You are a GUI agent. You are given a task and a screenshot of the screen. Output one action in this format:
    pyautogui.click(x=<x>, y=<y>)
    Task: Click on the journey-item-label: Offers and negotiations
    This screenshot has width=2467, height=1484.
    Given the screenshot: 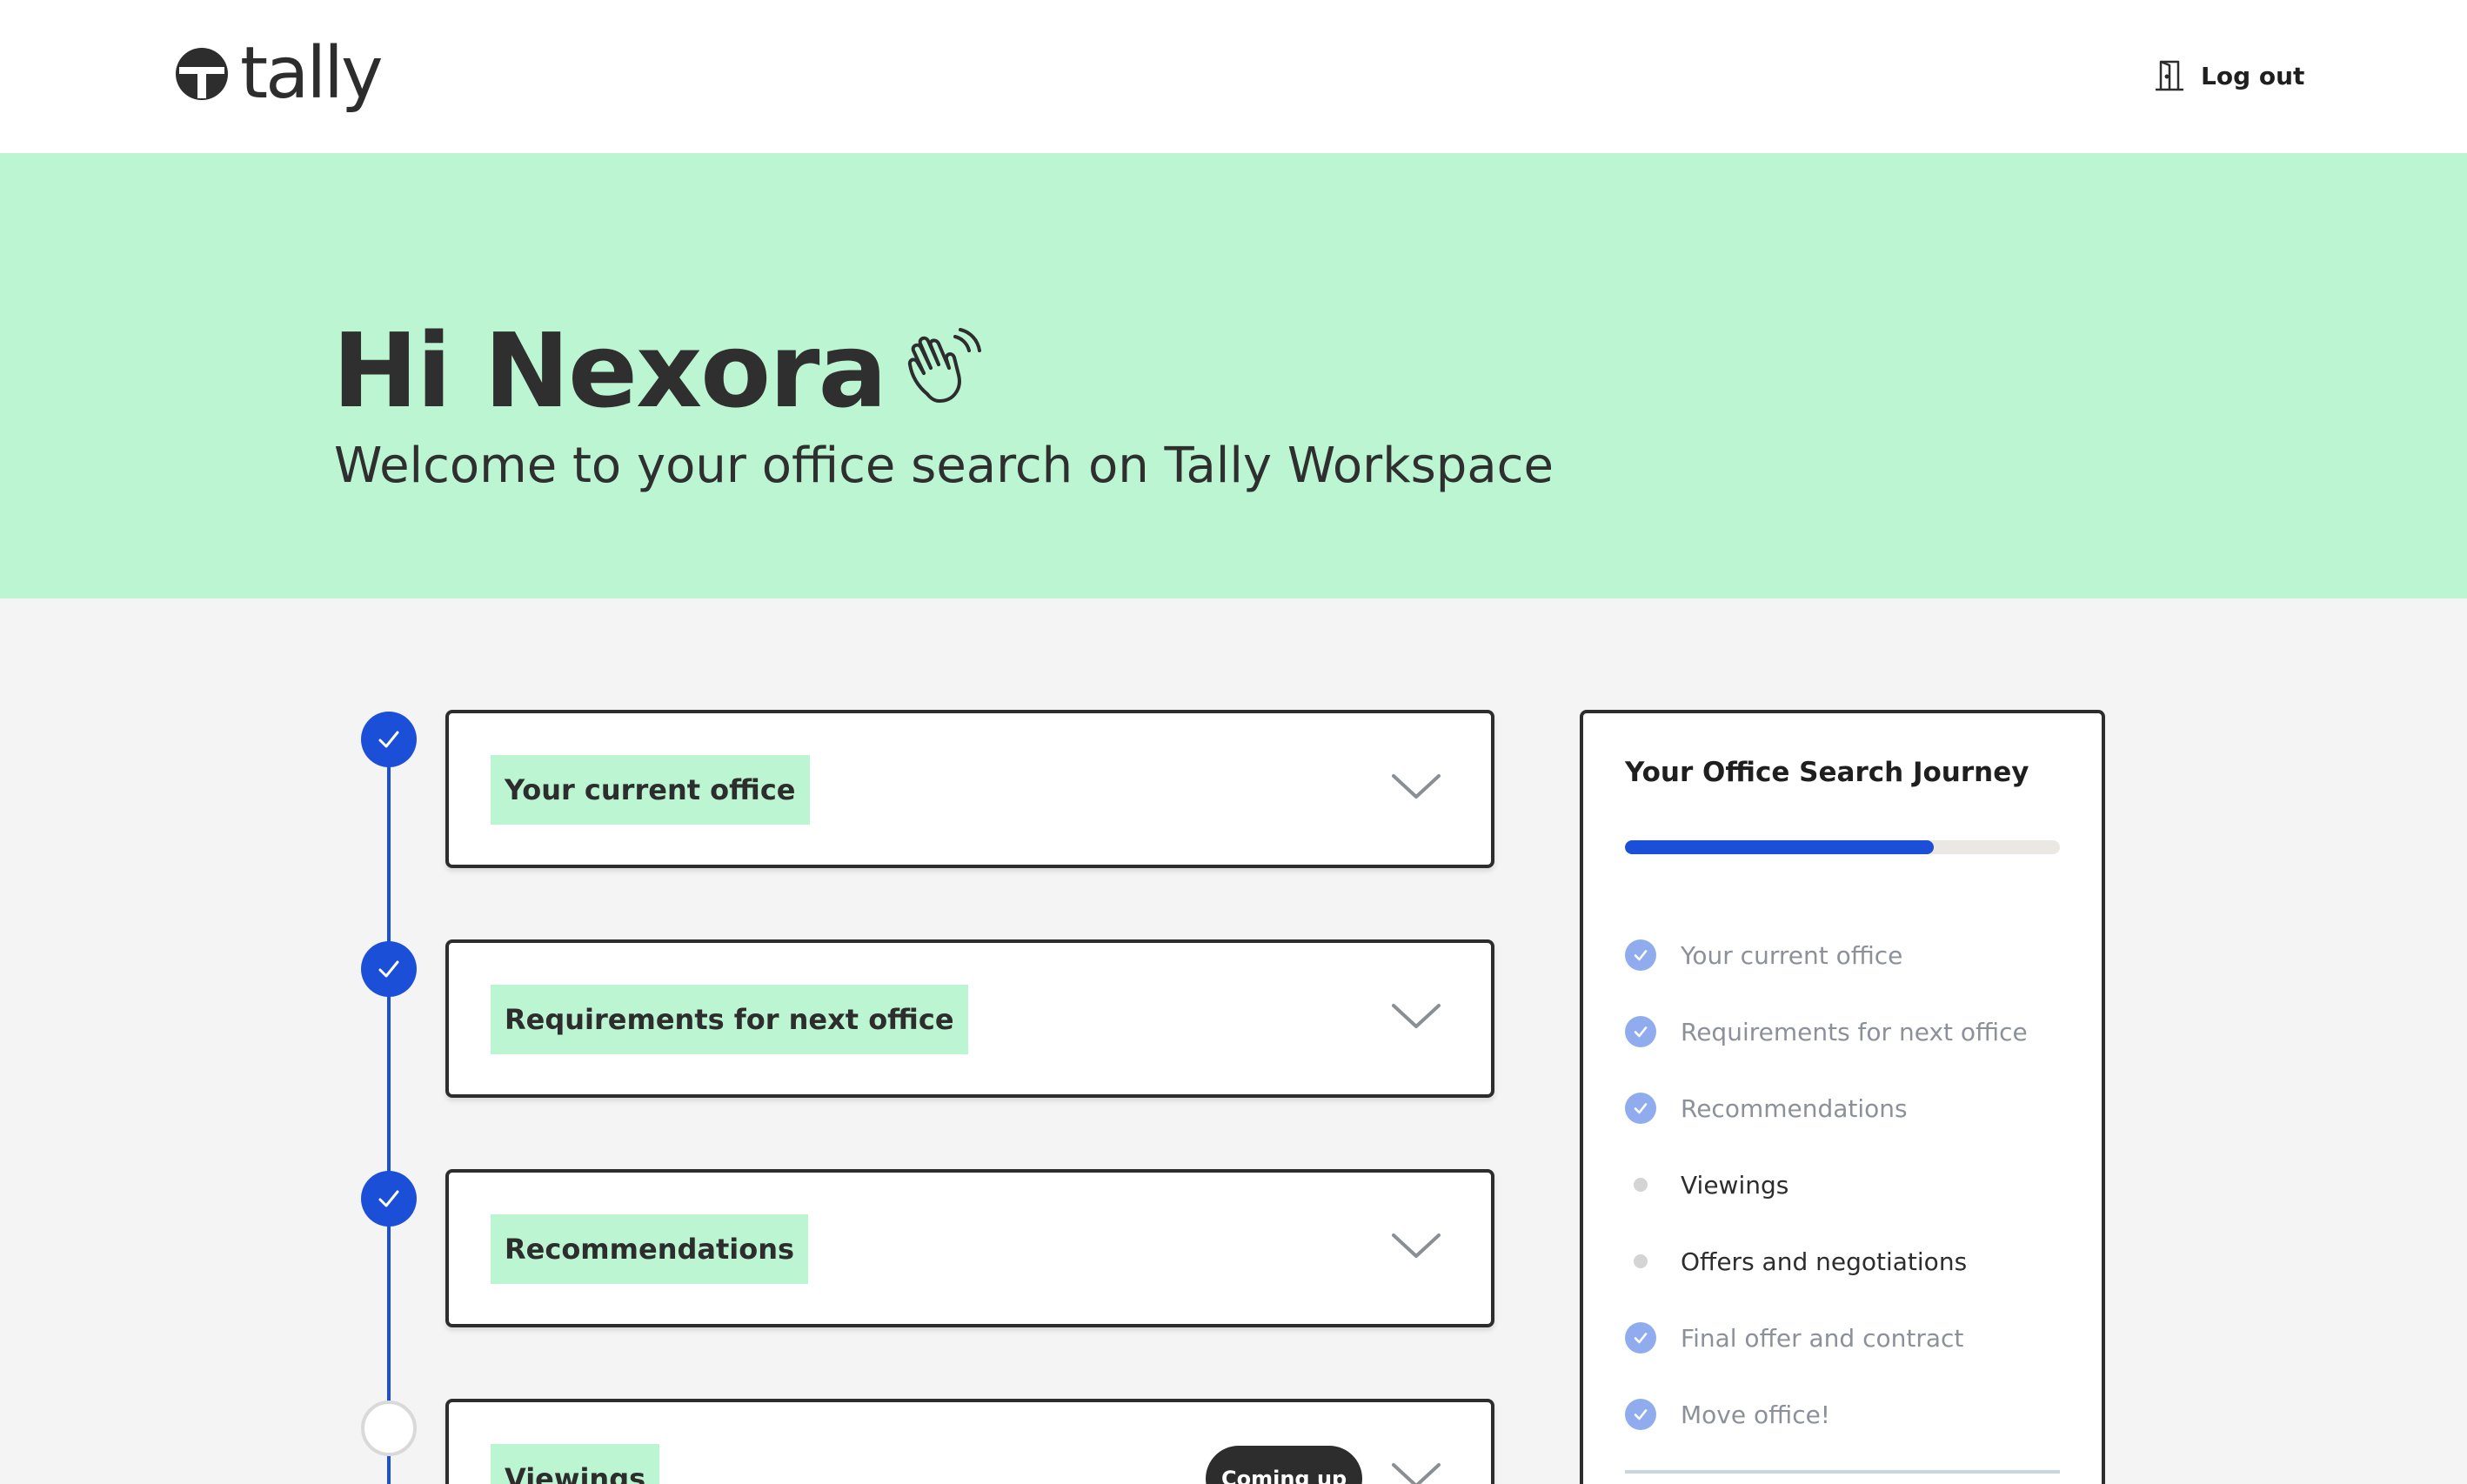 What is the action you would take?
    pyautogui.click(x=1825, y=1261)
    